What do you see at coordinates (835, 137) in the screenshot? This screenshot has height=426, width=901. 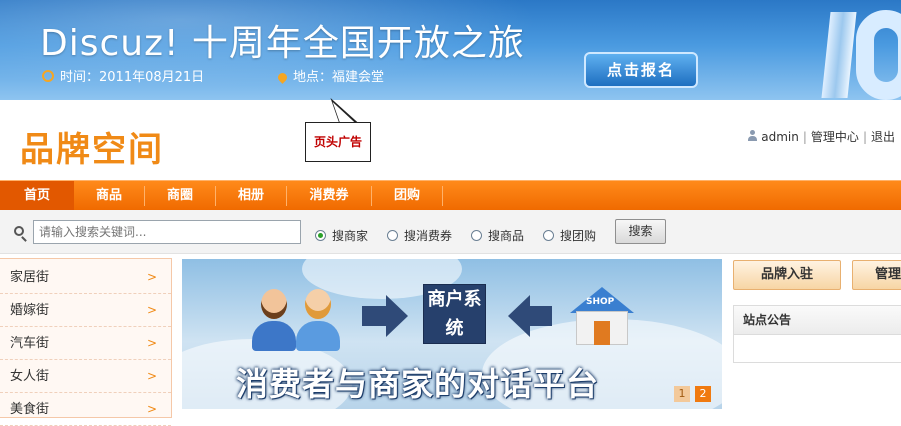 I see `admin-center-link: 管理中心` at bounding box center [835, 137].